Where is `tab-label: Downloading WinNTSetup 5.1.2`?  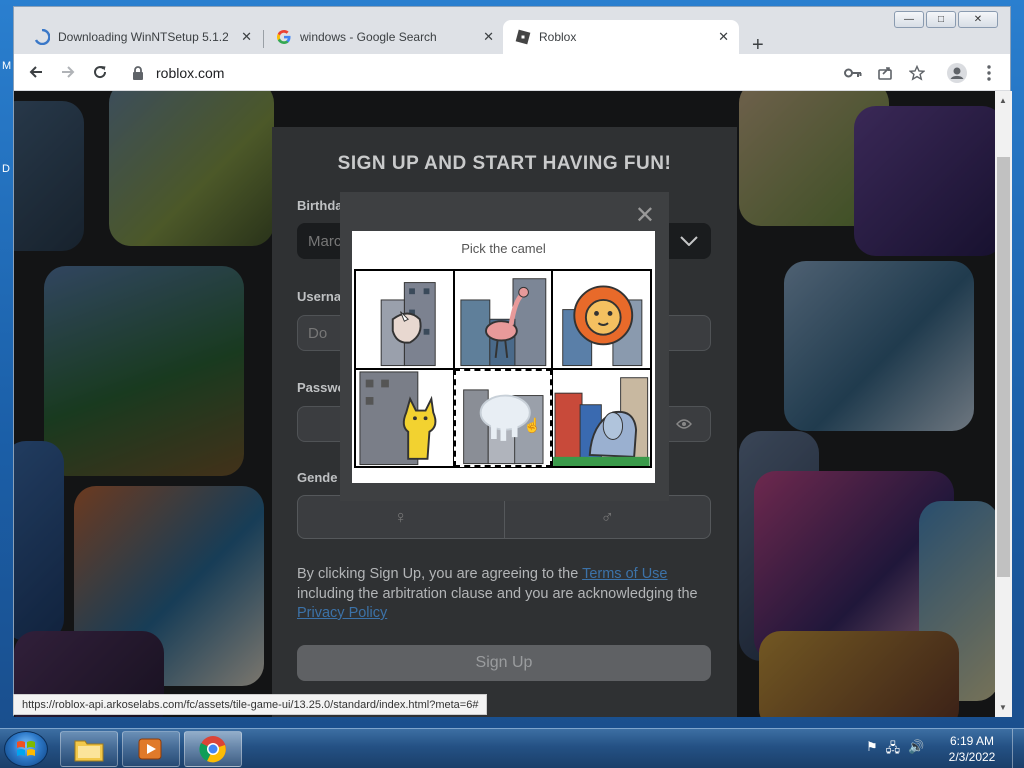 tab-label: Downloading WinNTSetup 5.1.2 is located at coordinates (143, 37).